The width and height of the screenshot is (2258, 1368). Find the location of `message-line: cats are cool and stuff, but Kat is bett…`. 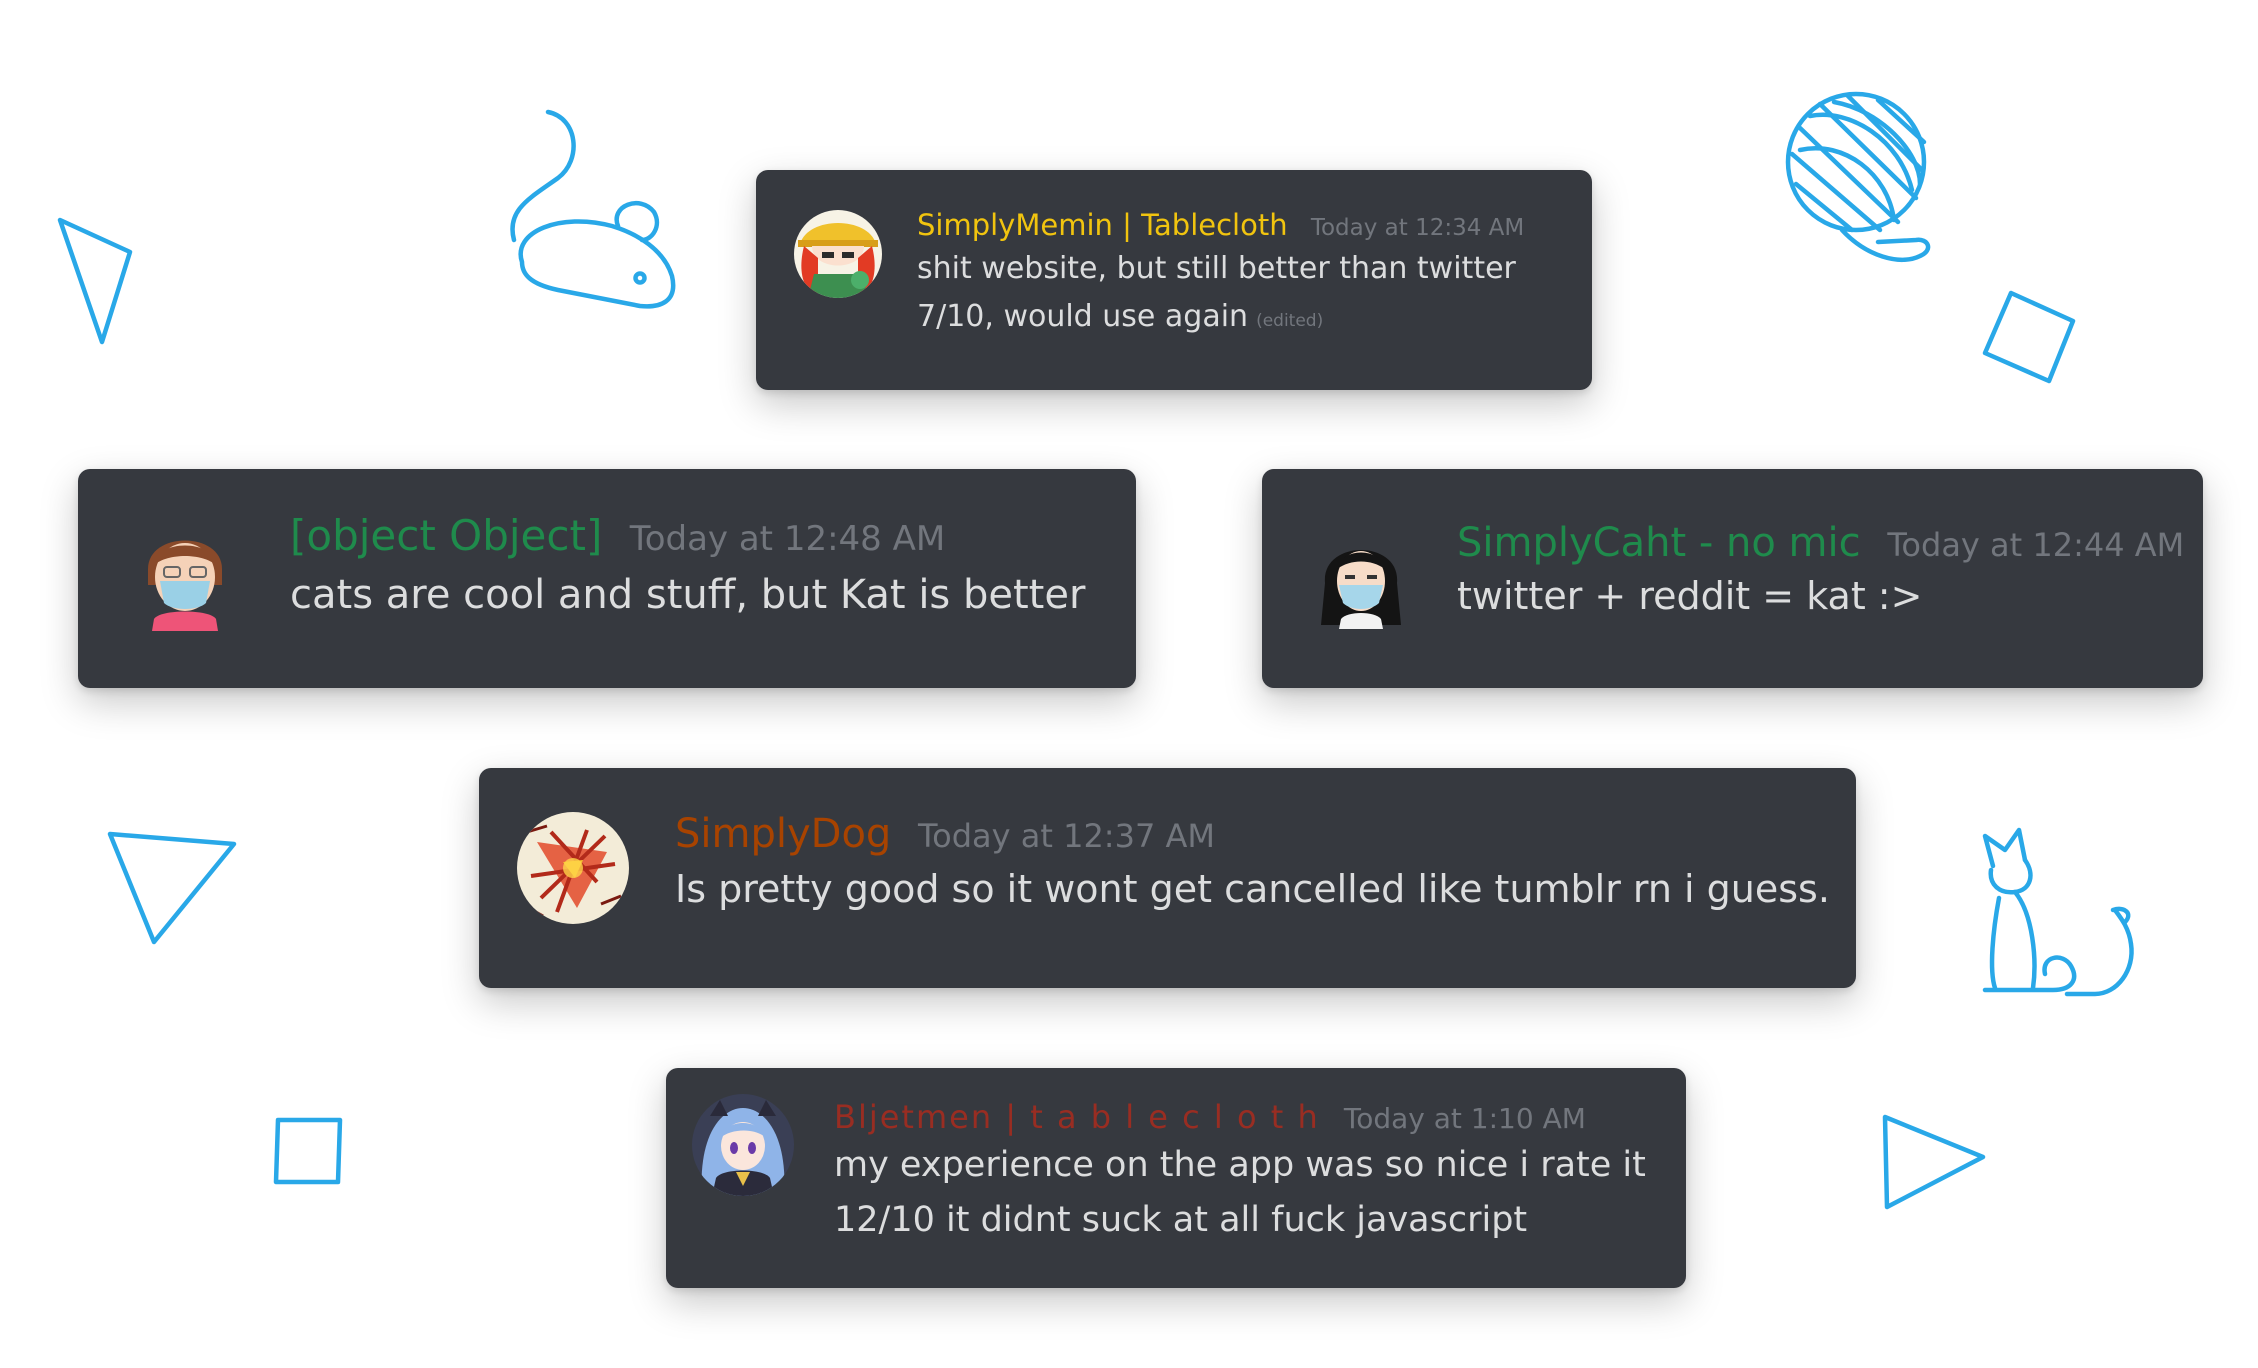

message-line: cats are cool and stuff, but Kat is bett… is located at coordinates (688, 595).